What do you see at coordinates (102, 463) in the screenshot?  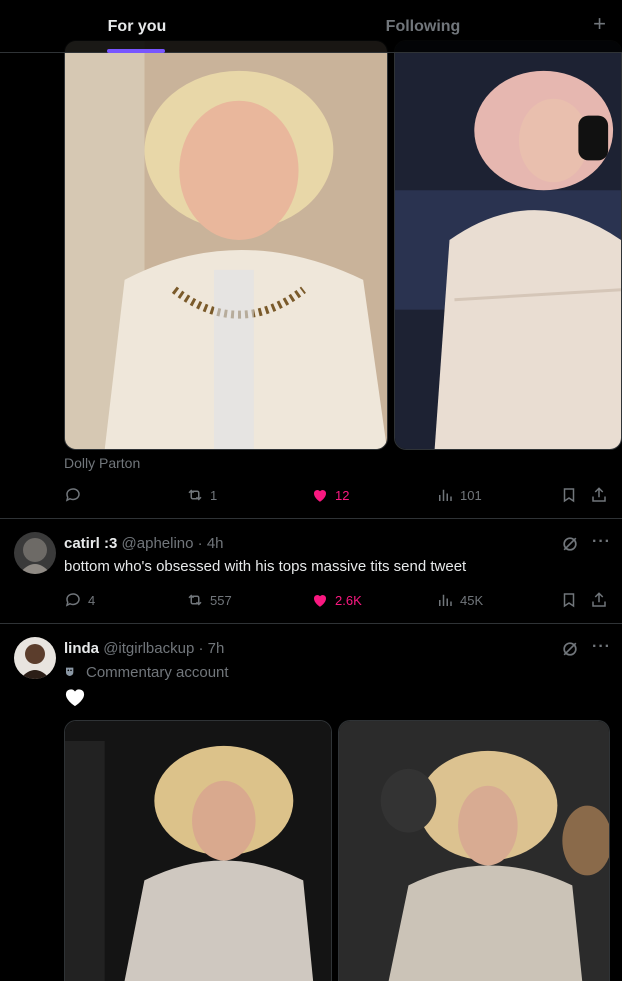 I see `image-caption: Dolly Parton` at bounding box center [102, 463].